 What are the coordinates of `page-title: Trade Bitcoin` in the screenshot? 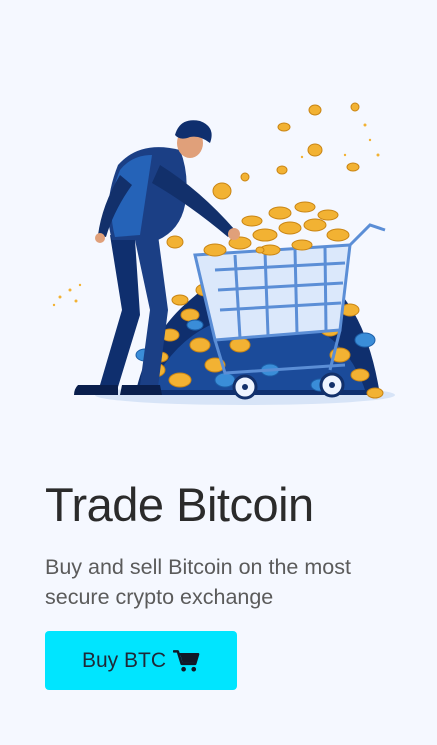 It's located at (179, 504).